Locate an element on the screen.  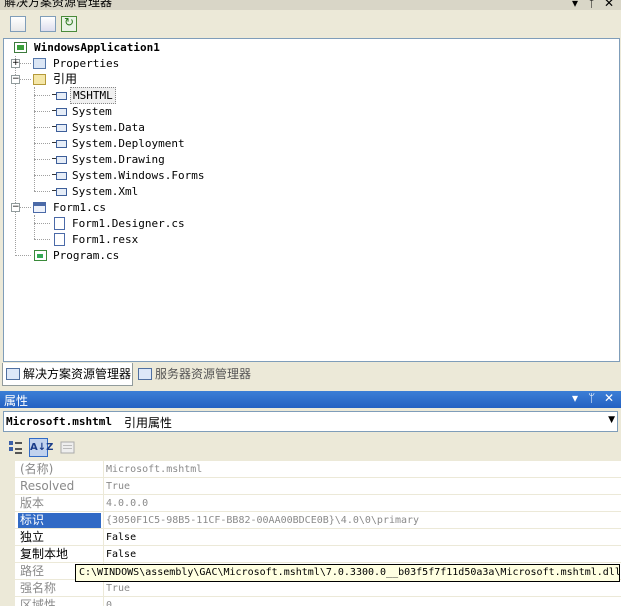
tree-item-reference: MSHTML is located at coordinates (154, 95).